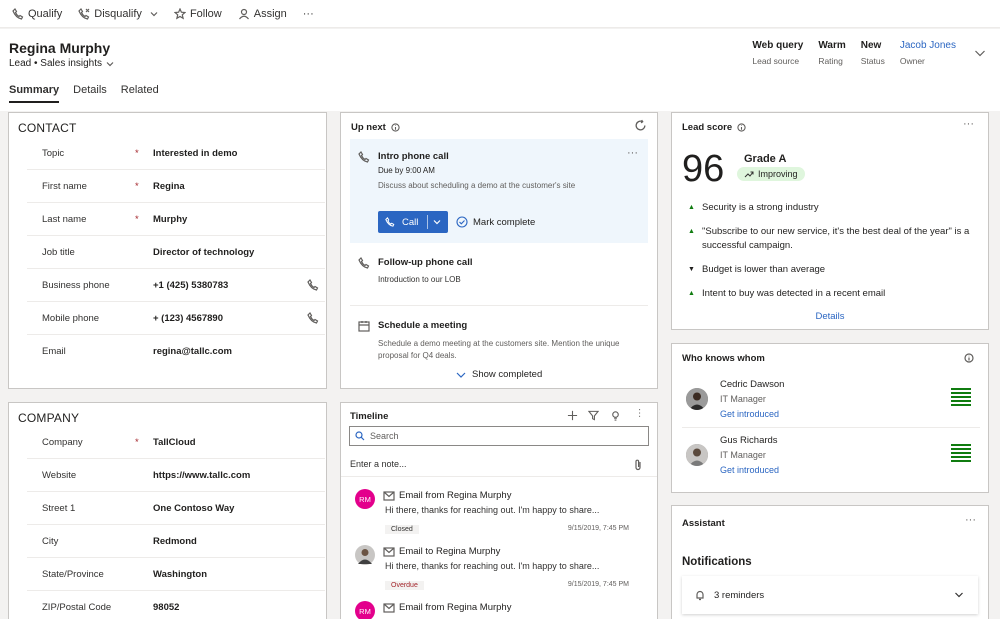  I want to click on connection-item: Gus Richards IT Manager Get introduced, so click(831, 456).